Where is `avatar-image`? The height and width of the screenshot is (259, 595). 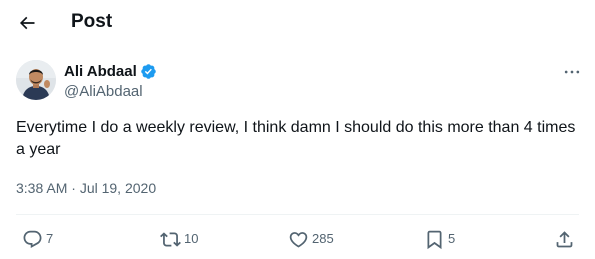
avatar-image is located at coordinates (36, 80).